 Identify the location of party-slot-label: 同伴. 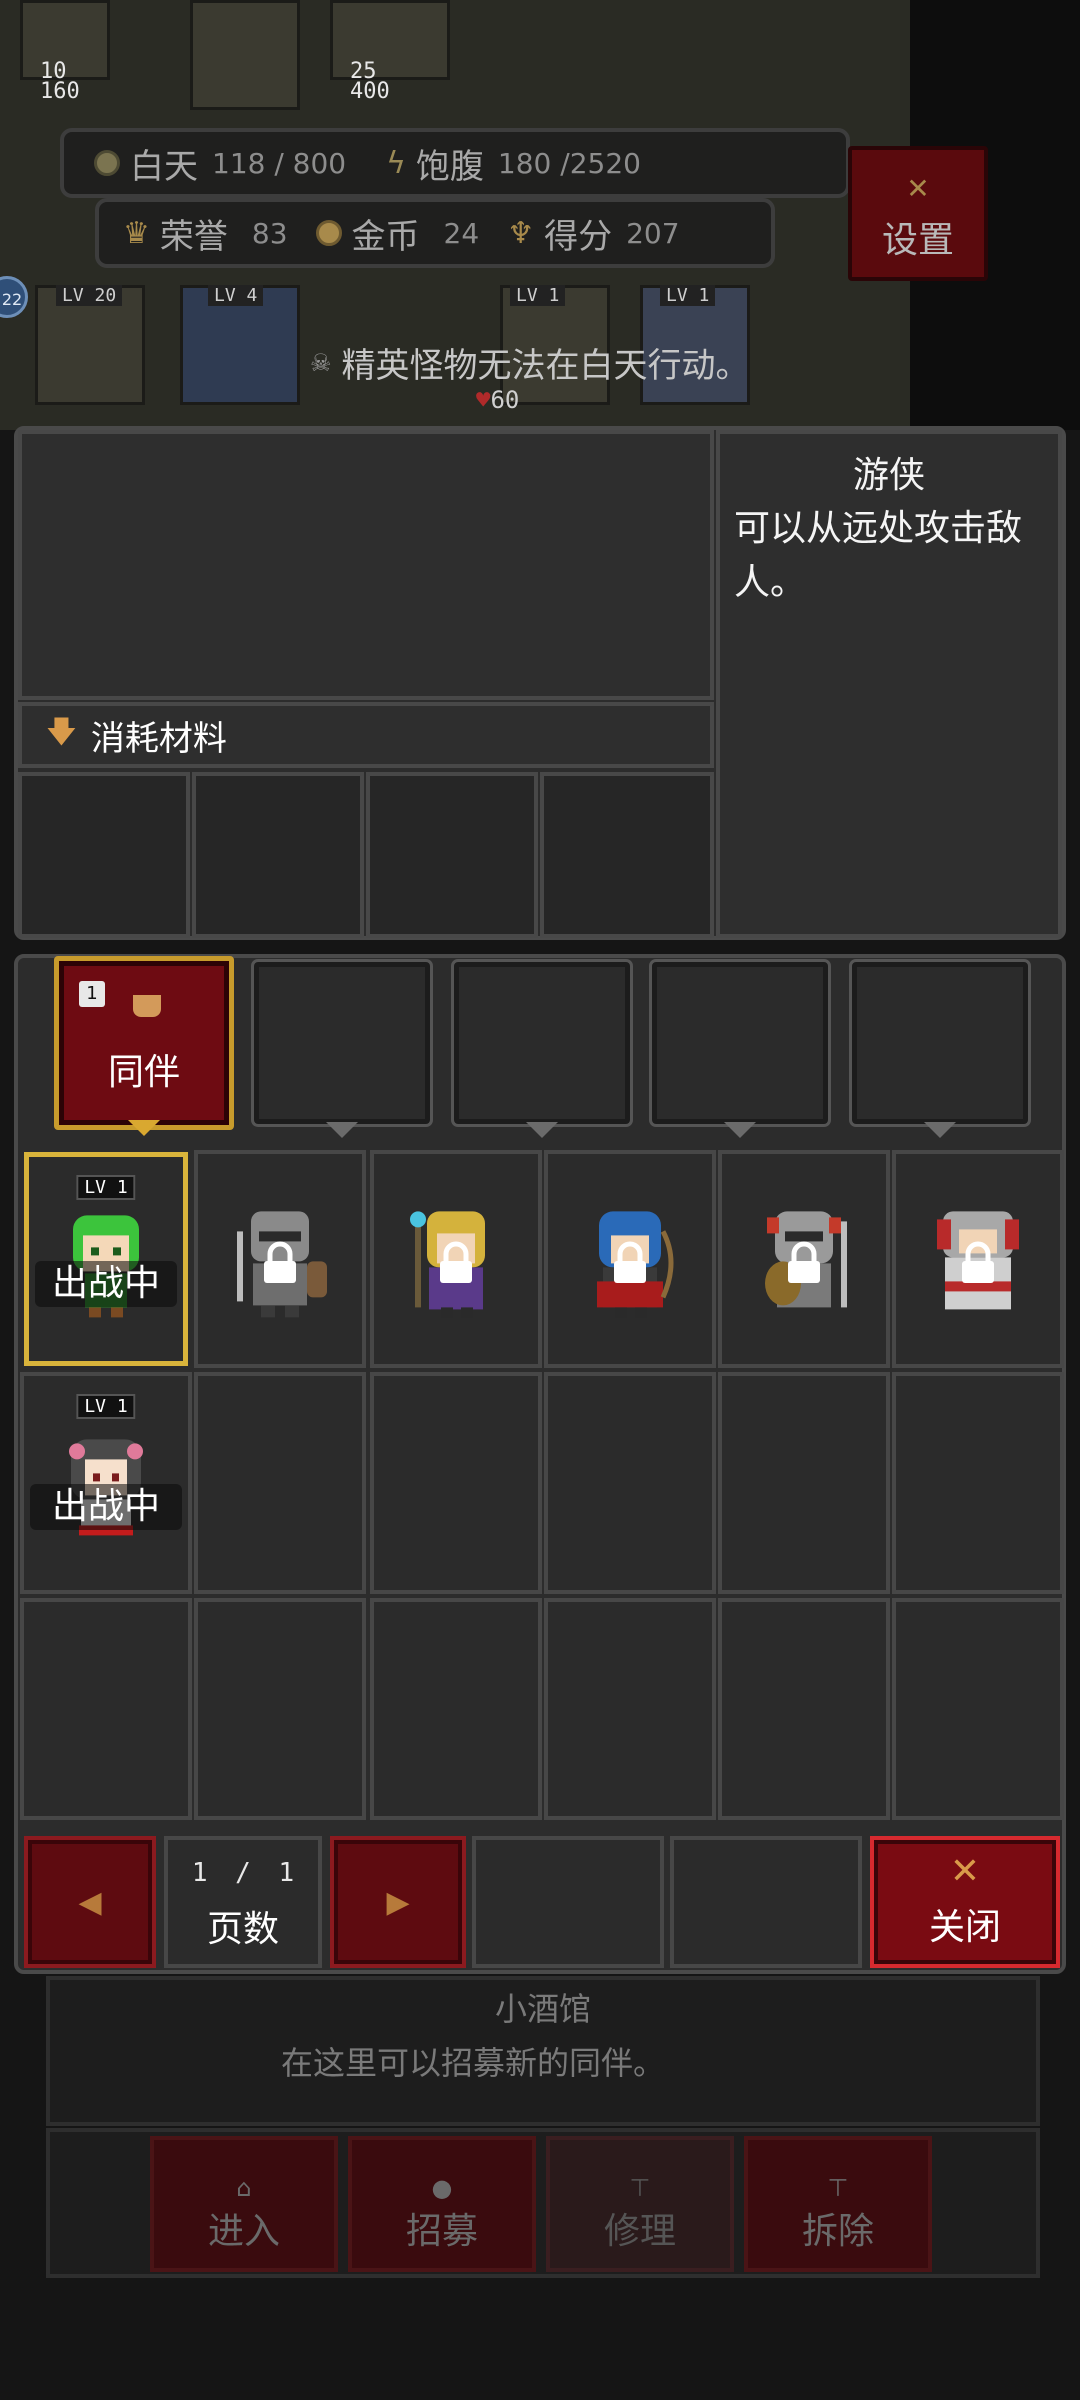
(143, 1072).